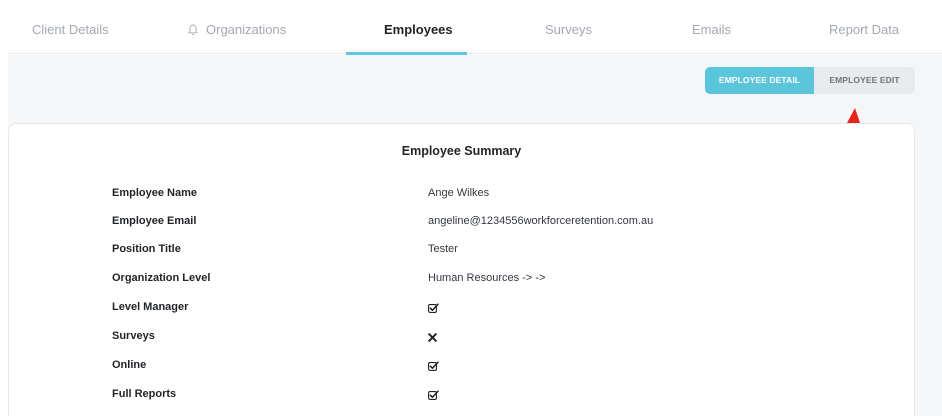 The width and height of the screenshot is (942, 416). I want to click on level-manager-label: Level Manager, so click(150, 307).